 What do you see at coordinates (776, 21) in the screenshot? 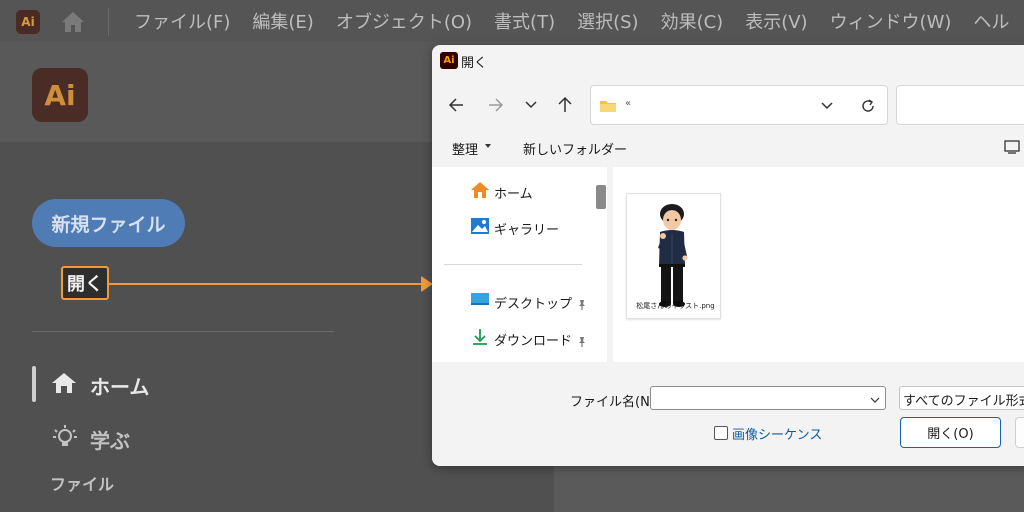
I see `menu-view: 表示(V)` at bounding box center [776, 21].